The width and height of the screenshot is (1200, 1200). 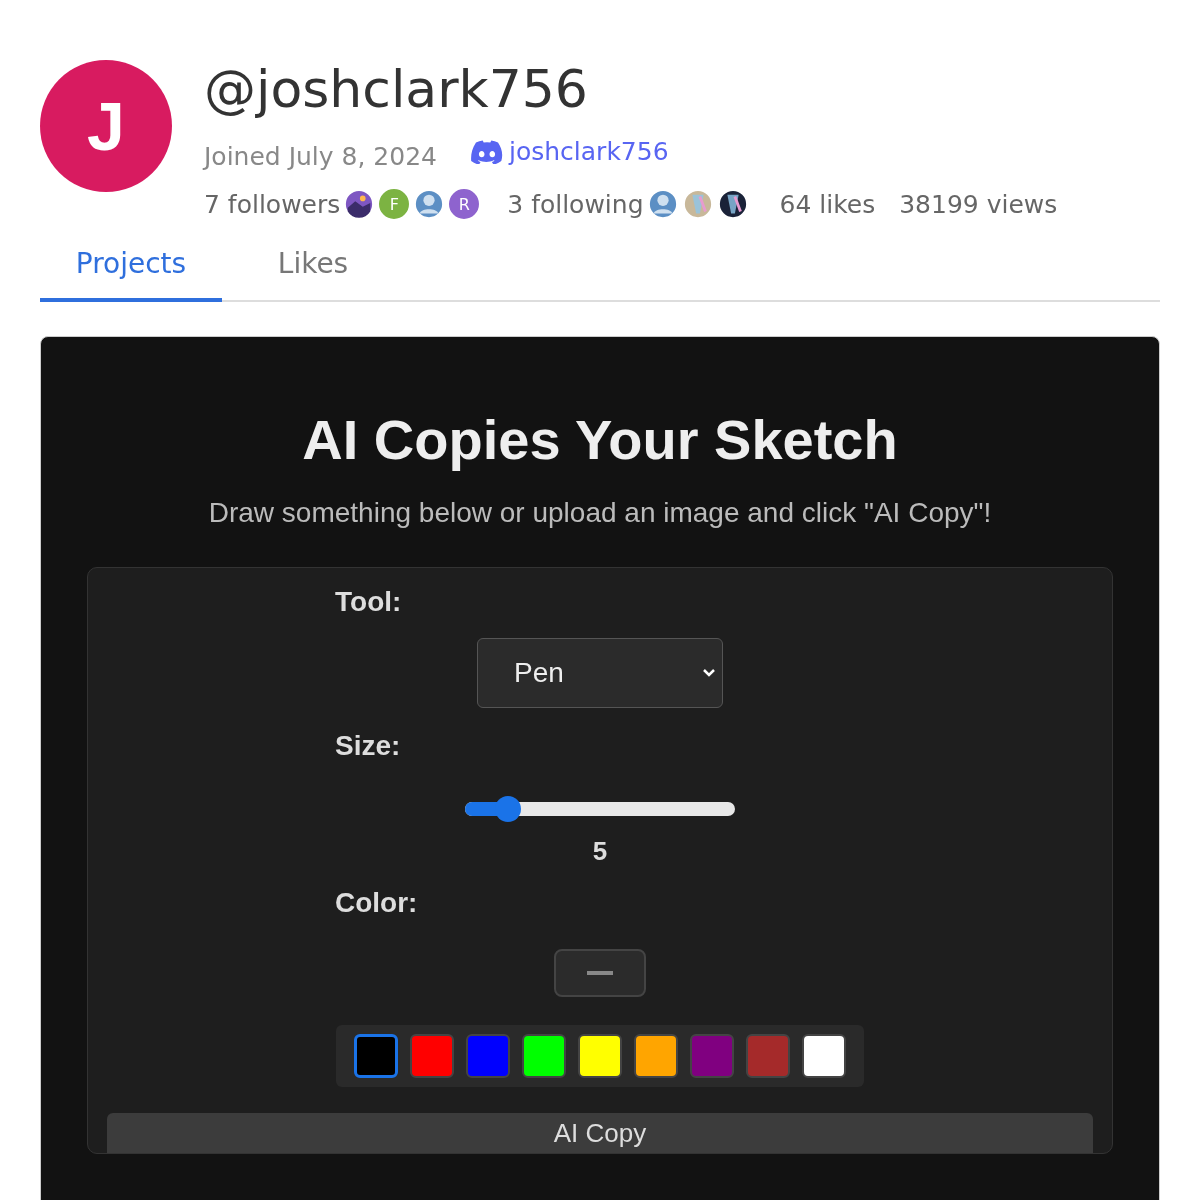 What do you see at coordinates (487, 151) in the screenshot?
I see `discord-icon` at bounding box center [487, 151].